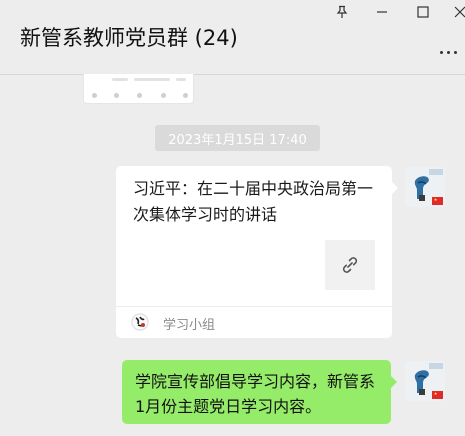 Image resolution: width=465 pixels, height=436 pixels. What do you see at coordinates (189, 325) in the screenshot?
I see `source-name: 学习小组` at bounding box center [189, 325].